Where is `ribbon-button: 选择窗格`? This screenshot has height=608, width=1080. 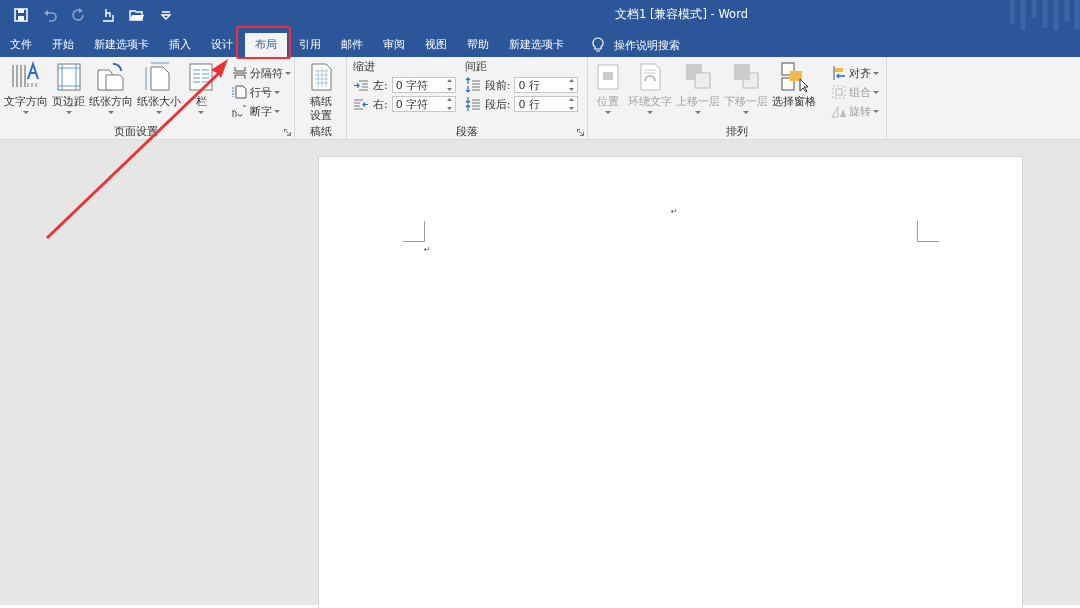 ribbon-button: 选择窗格 is located at coordinates (794, 84).